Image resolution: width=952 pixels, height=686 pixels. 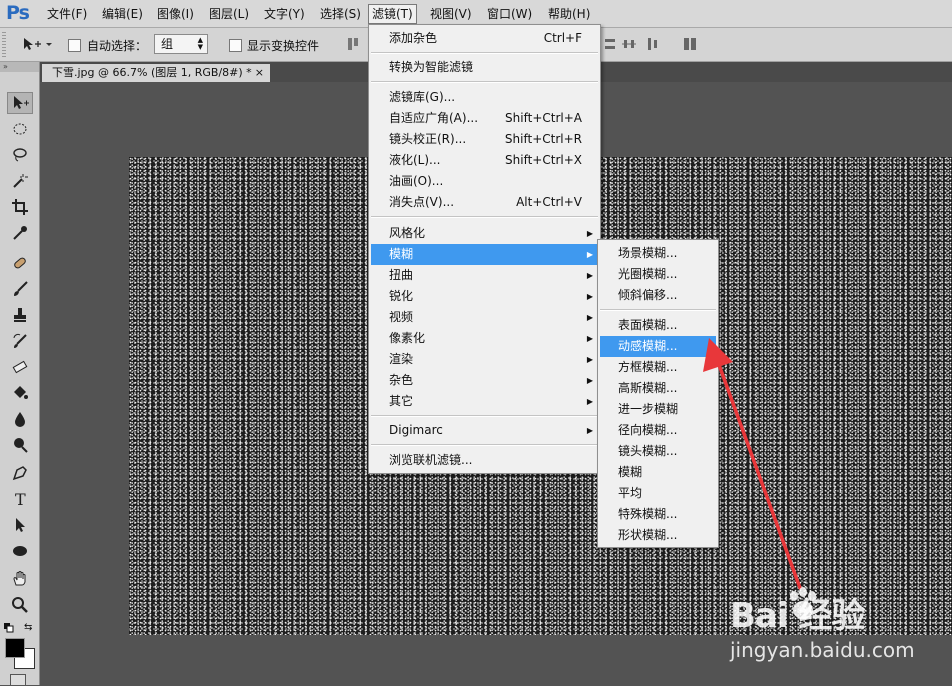 What do you see at coordinates (484, 401) in the screenshot?
I see `menu-item-other: 其它 ▶` at bounding box center [484, 401].